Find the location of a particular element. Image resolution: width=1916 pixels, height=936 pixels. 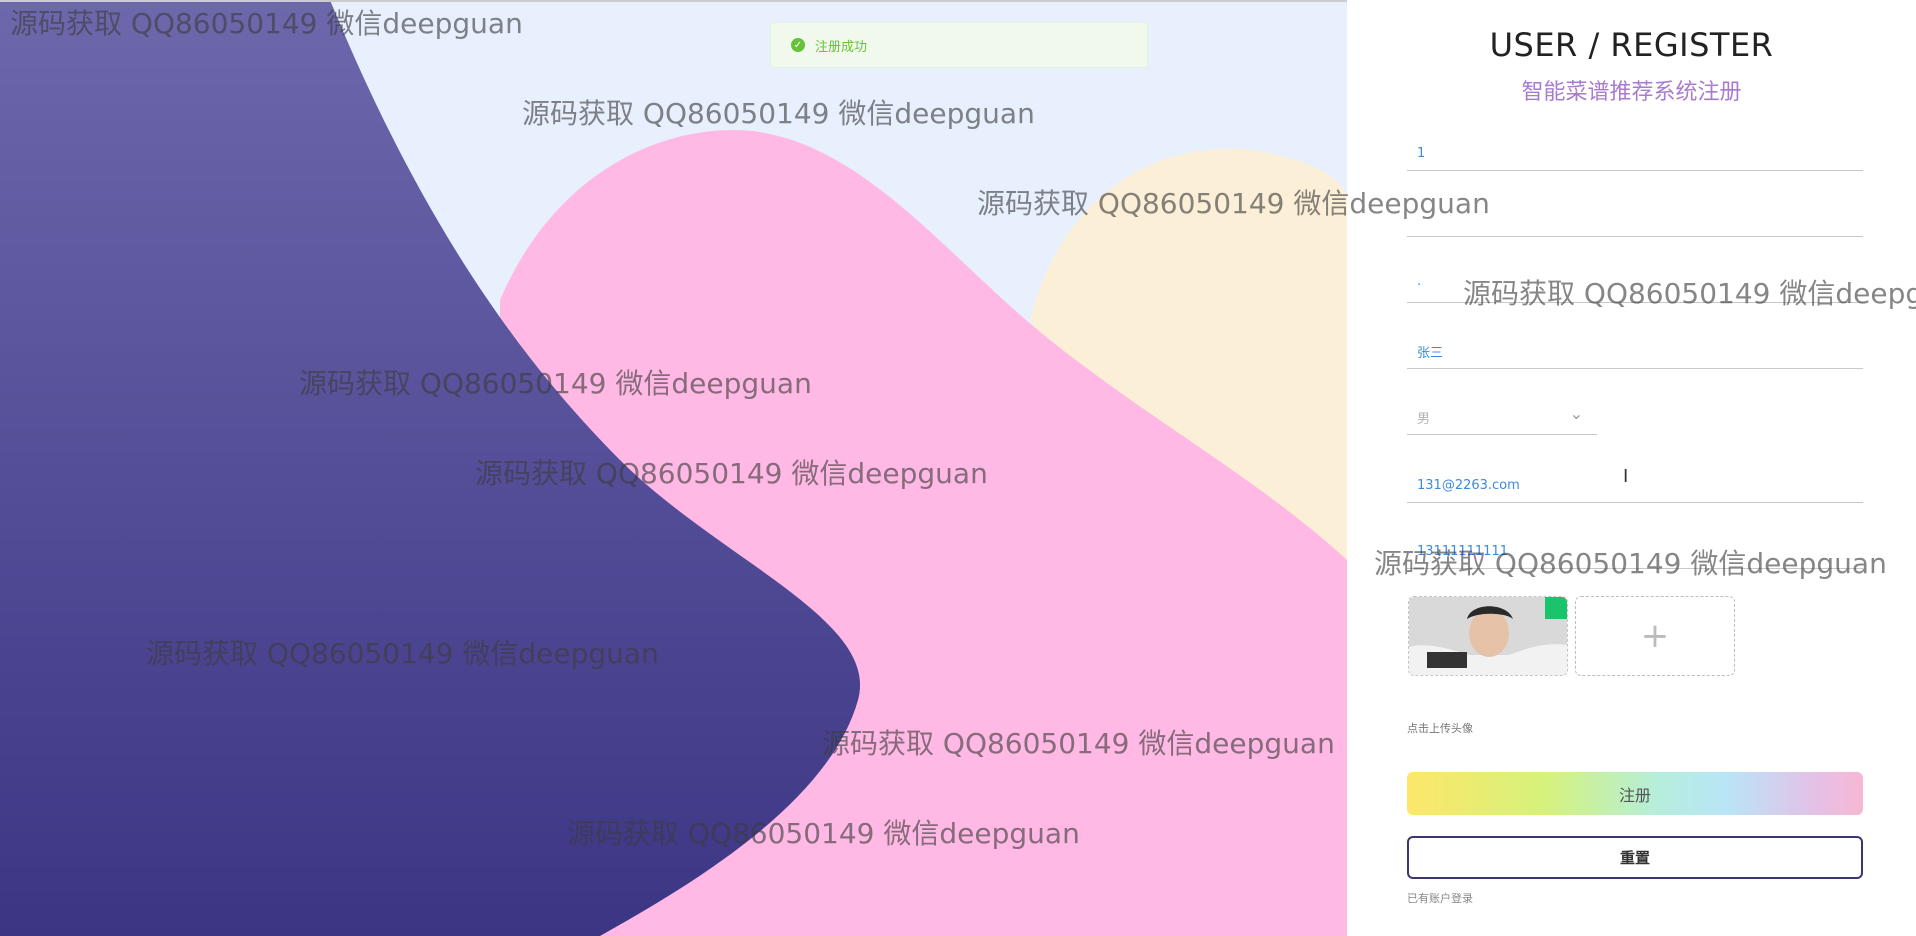

confirm-password-field is located at coordinates (1635, 285).